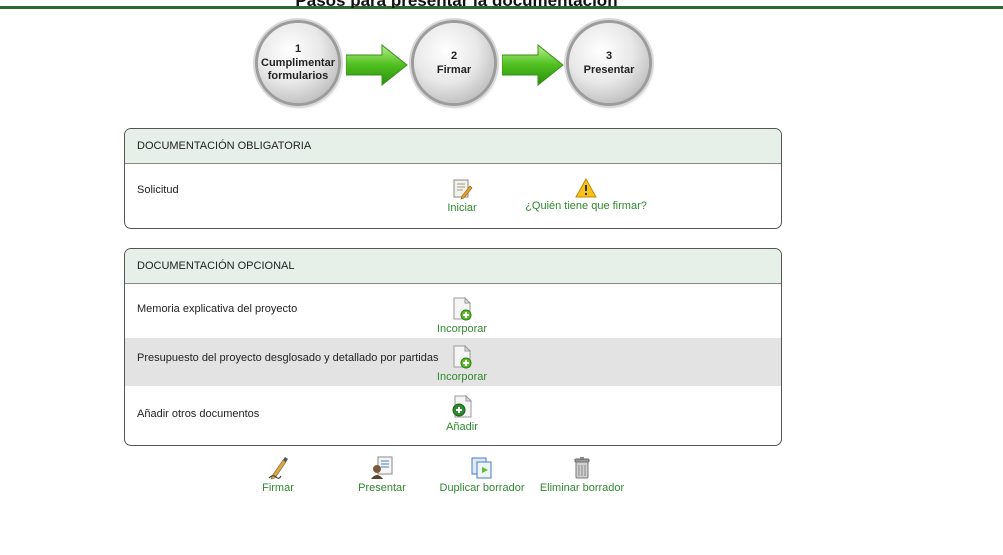 This screenshot has height=555, width=1003. I want to click on step-2-circle: 2 Firmar, so click(454, 63).